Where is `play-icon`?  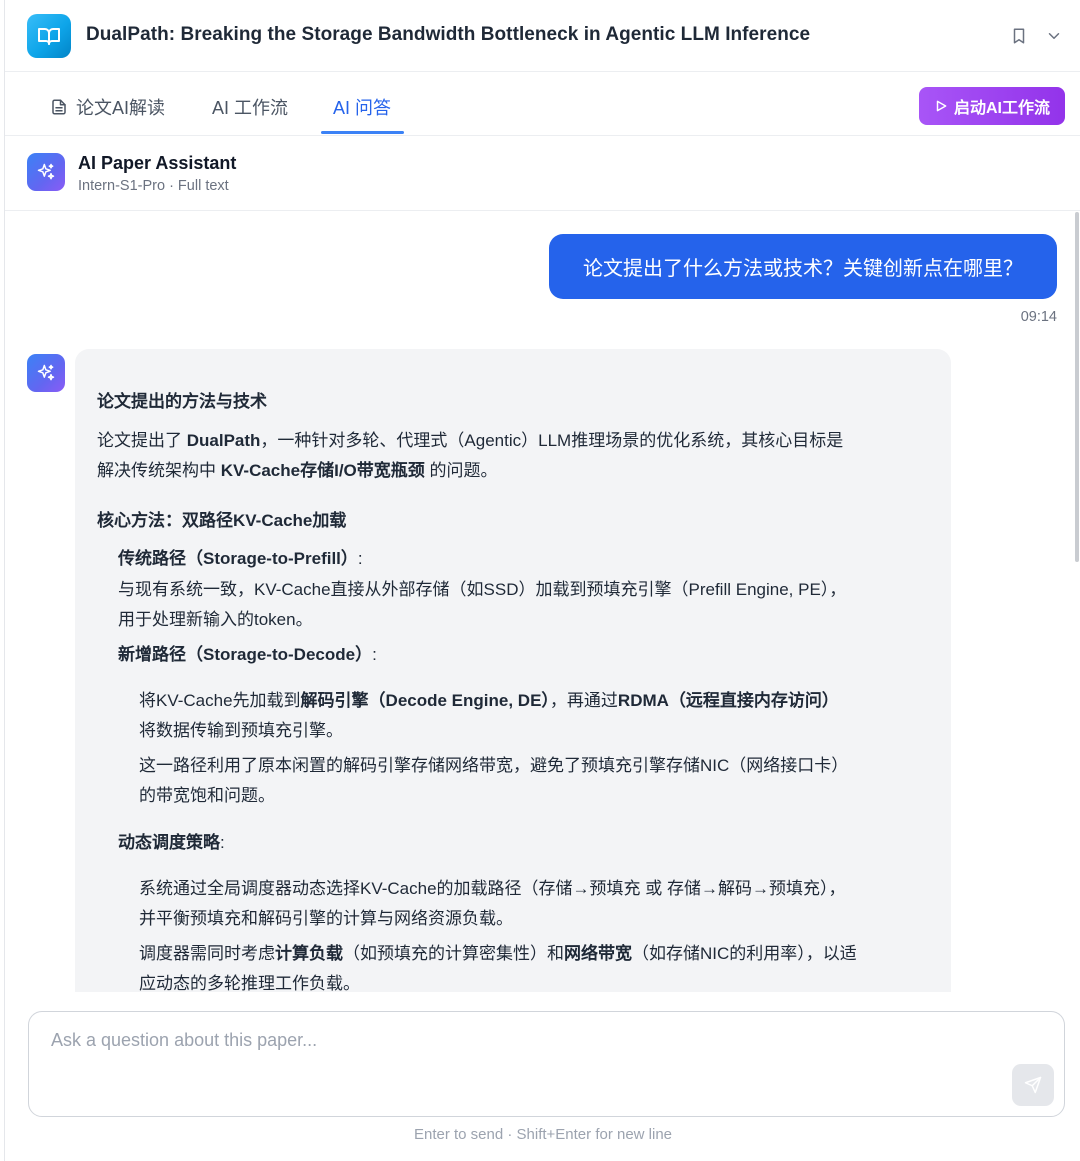
play-icon is located at coordinates (941, 106).